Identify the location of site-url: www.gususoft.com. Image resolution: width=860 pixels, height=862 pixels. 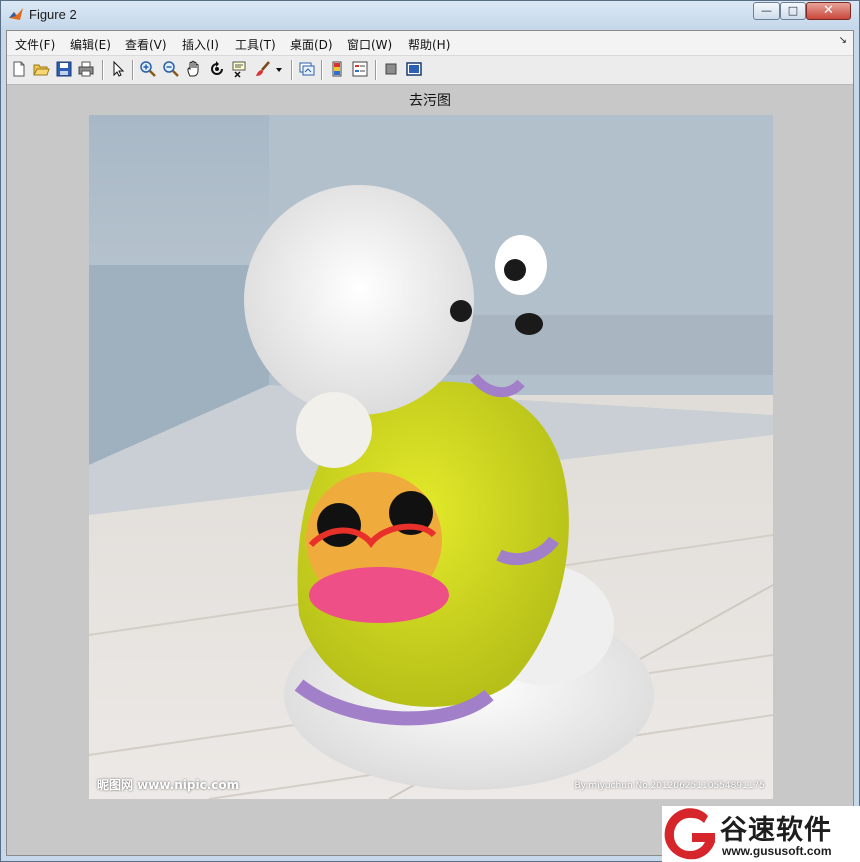
(777, 851).